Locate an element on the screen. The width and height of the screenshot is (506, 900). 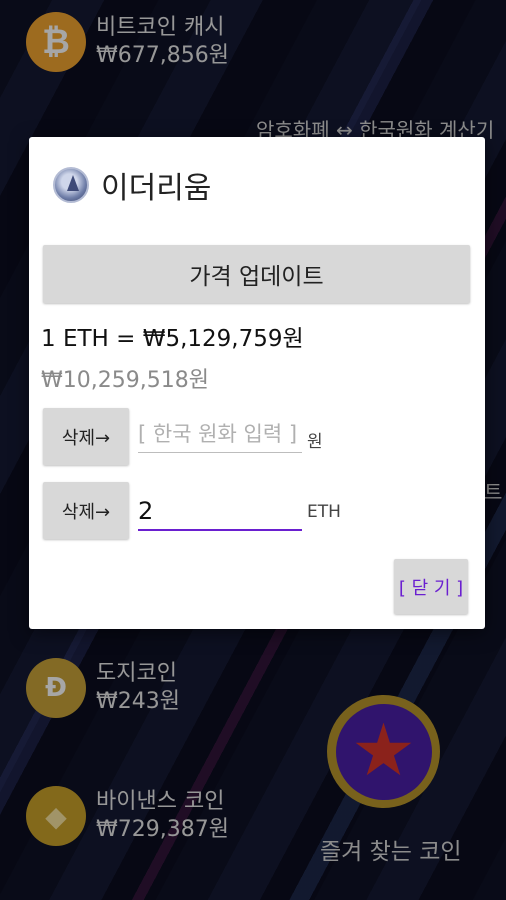
ethereum-icon is located at coordinates (71, 185).